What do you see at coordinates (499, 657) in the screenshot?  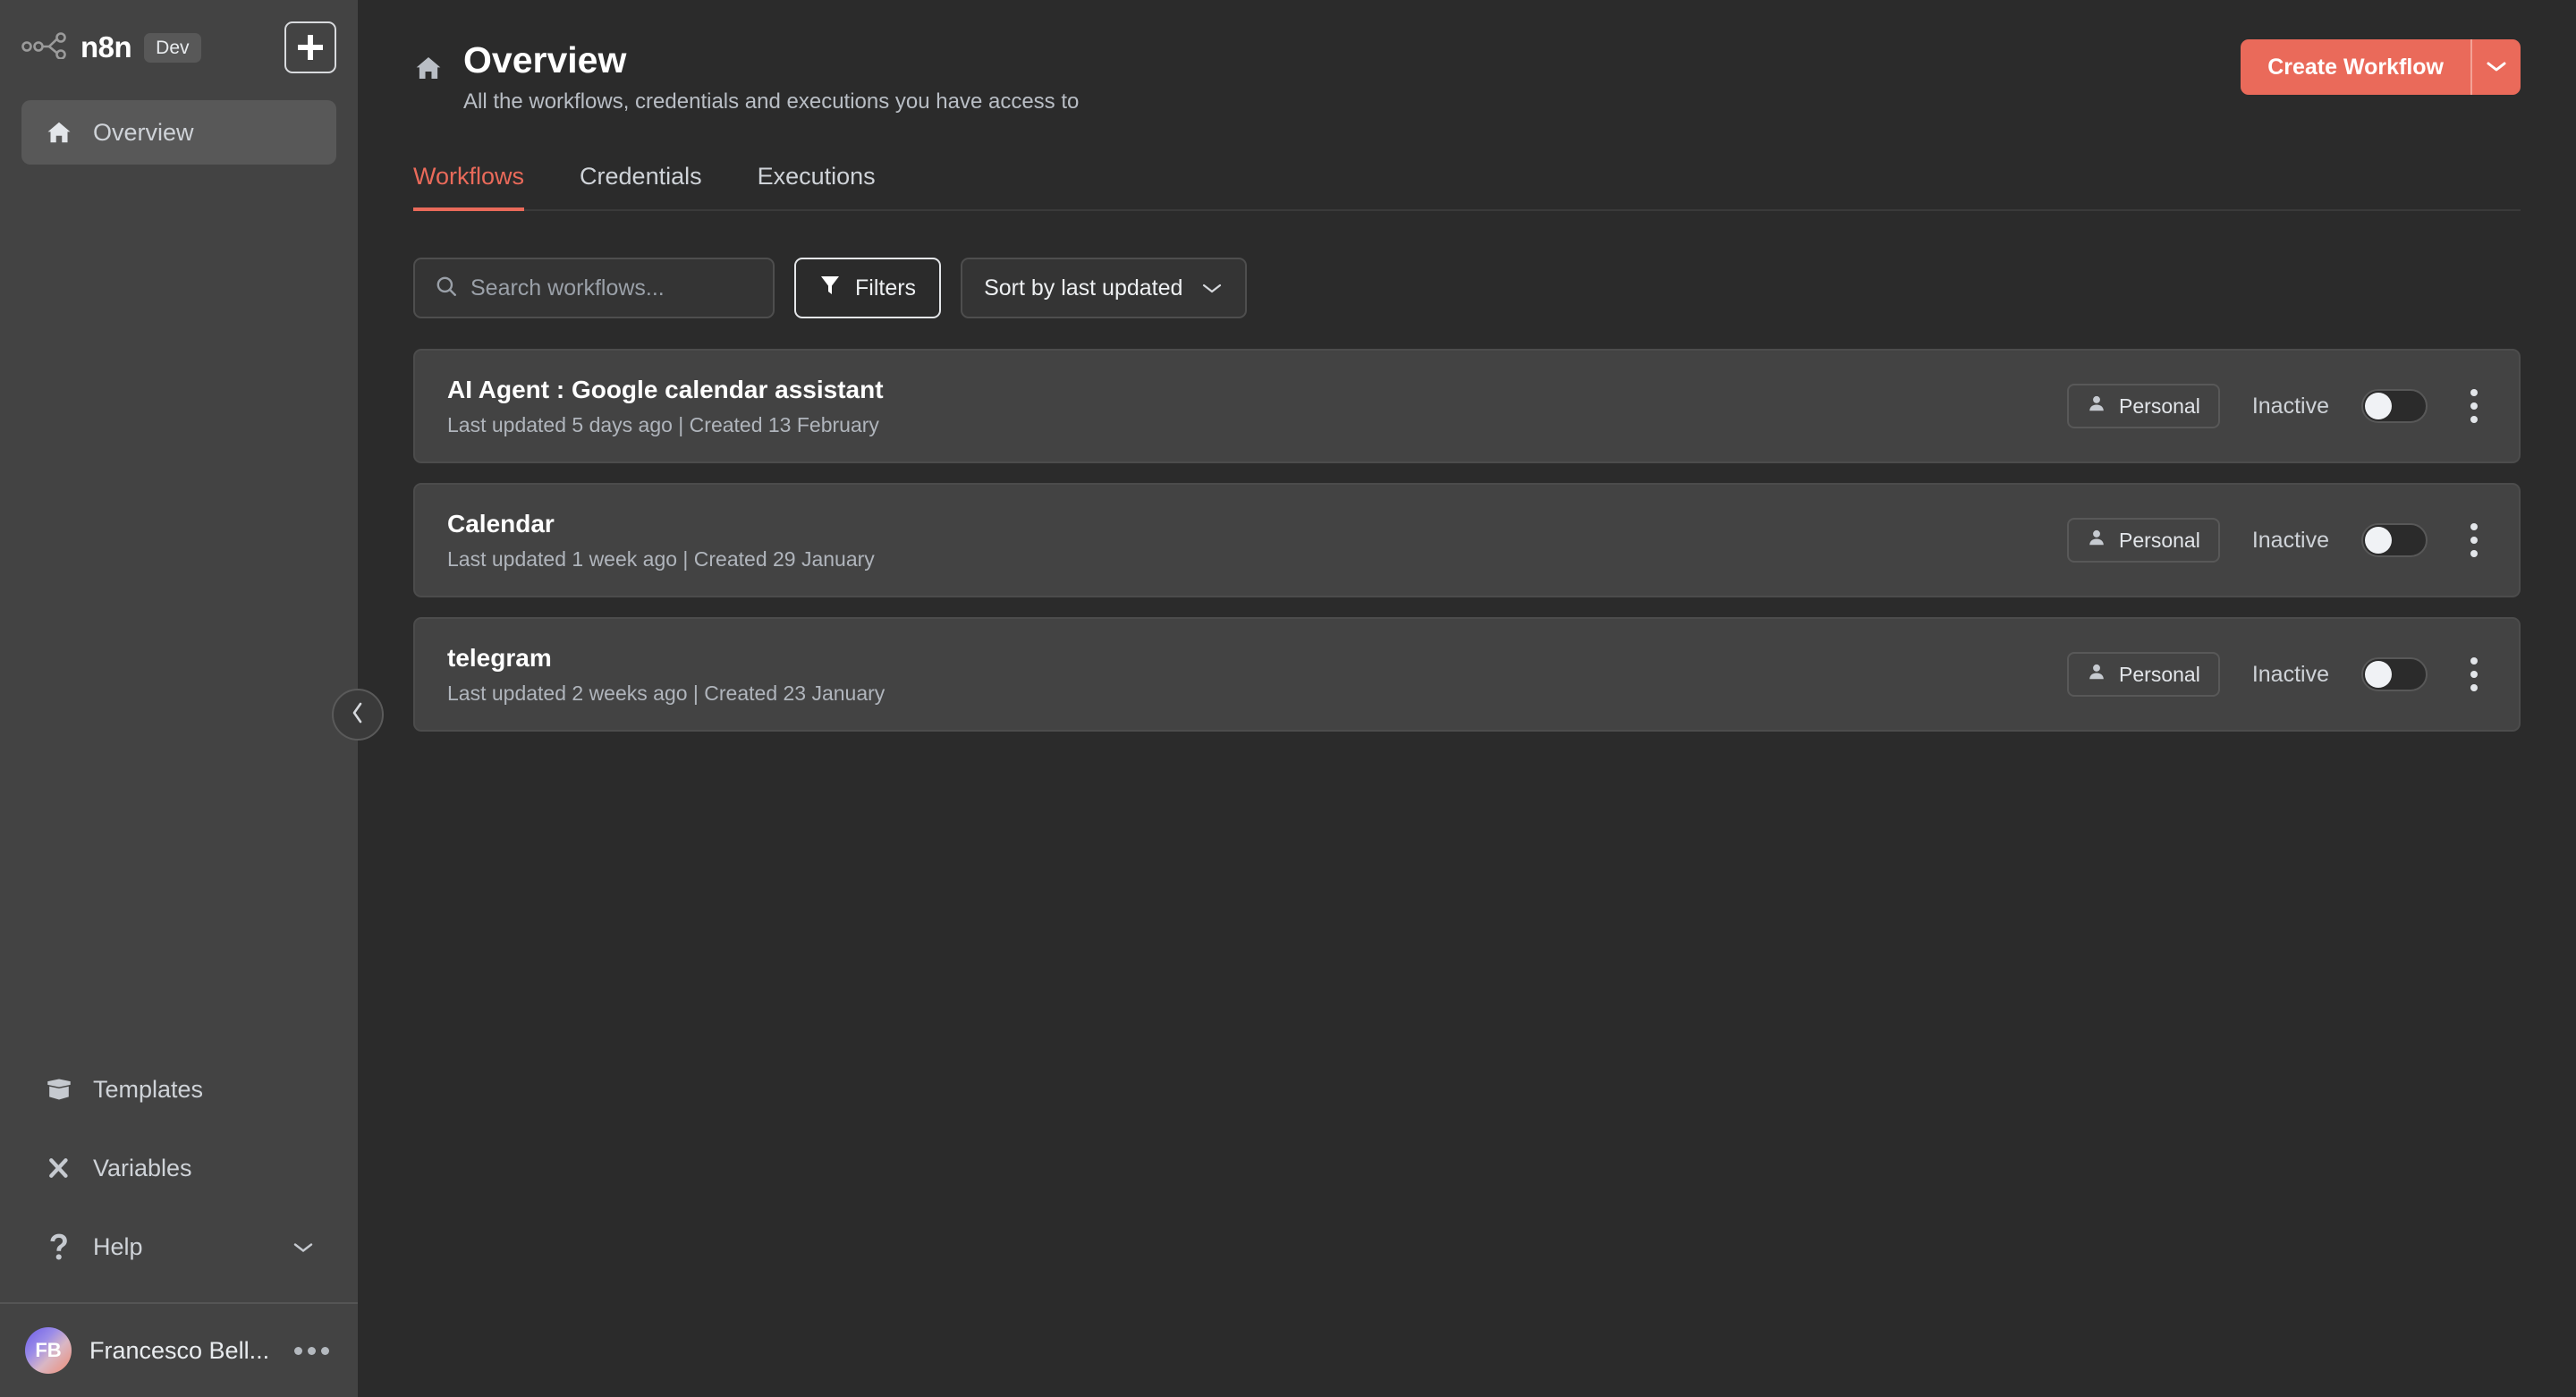 I see `workflow-name: telegram` at bounding box center [499, 657].